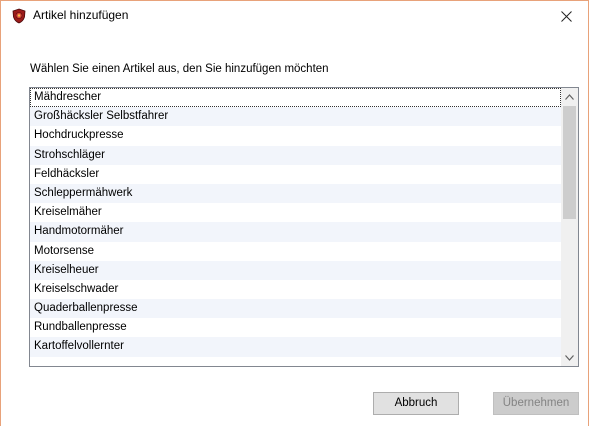  Describe the element at coordinates (295, 98) in the screenshot. I see `list-item: Mähdrescher` at that location.